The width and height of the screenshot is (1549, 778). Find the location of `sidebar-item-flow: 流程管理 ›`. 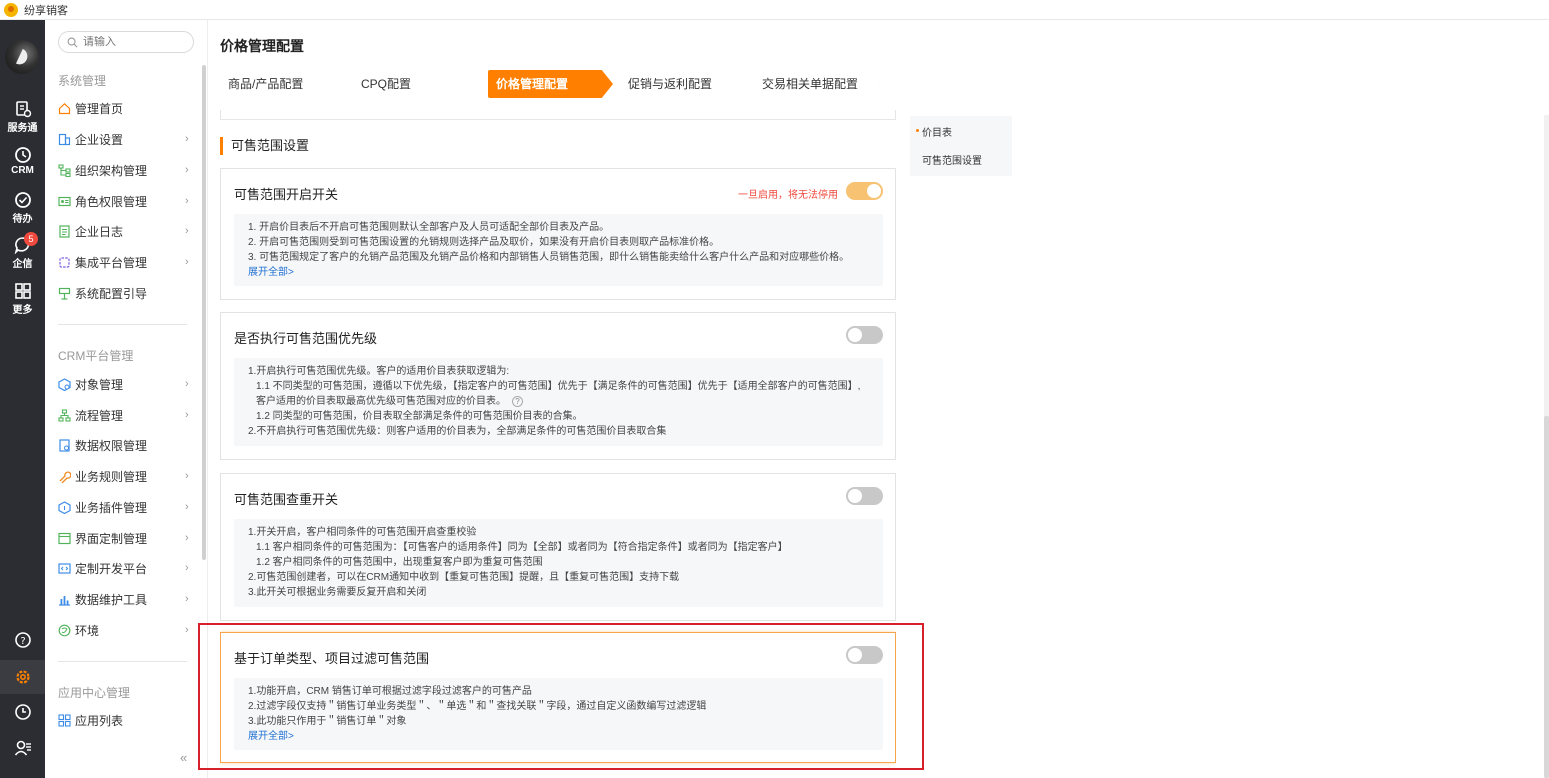

sidebar-item-flow: 流程管理 › is located at coordinates (125, 415).